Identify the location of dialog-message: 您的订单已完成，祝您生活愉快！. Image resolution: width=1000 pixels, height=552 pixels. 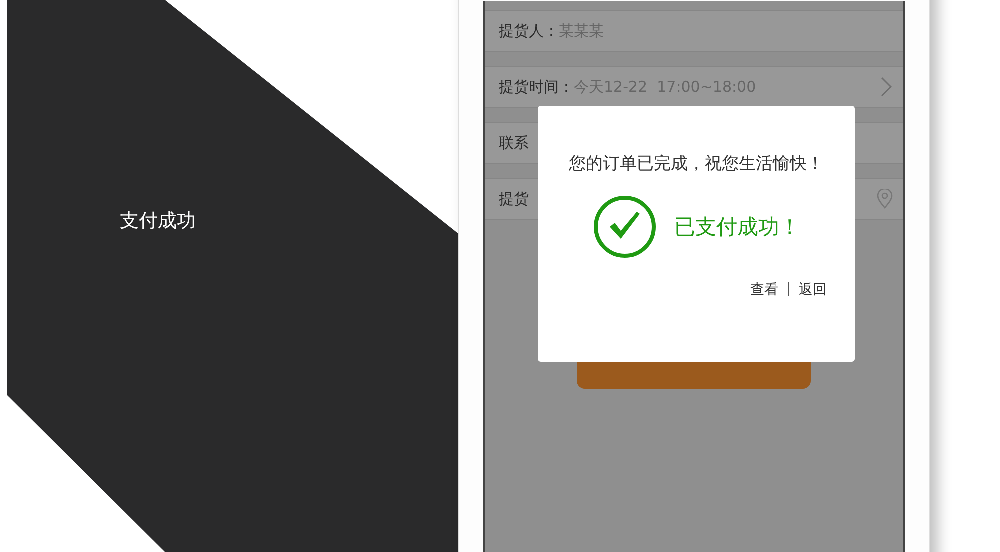
(696, 164).